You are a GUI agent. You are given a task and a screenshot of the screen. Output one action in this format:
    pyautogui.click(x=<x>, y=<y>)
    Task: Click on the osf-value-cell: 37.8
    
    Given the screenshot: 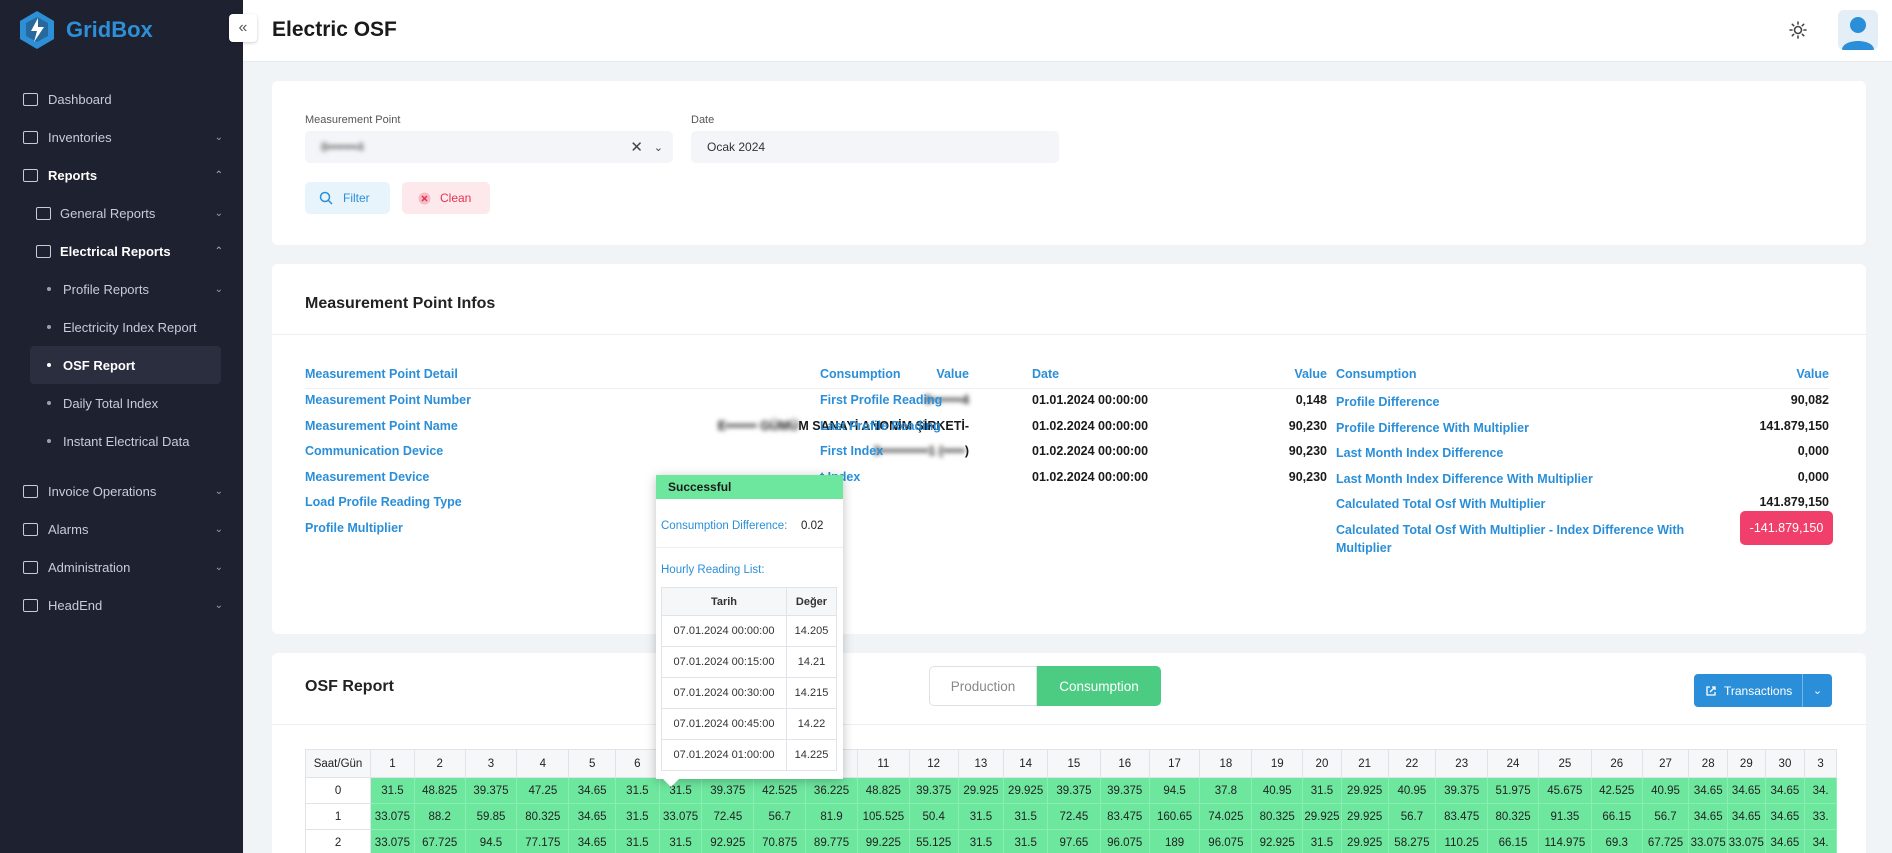 What is the action you would take?
    pyautogui.click(x=1226, y=790)
    